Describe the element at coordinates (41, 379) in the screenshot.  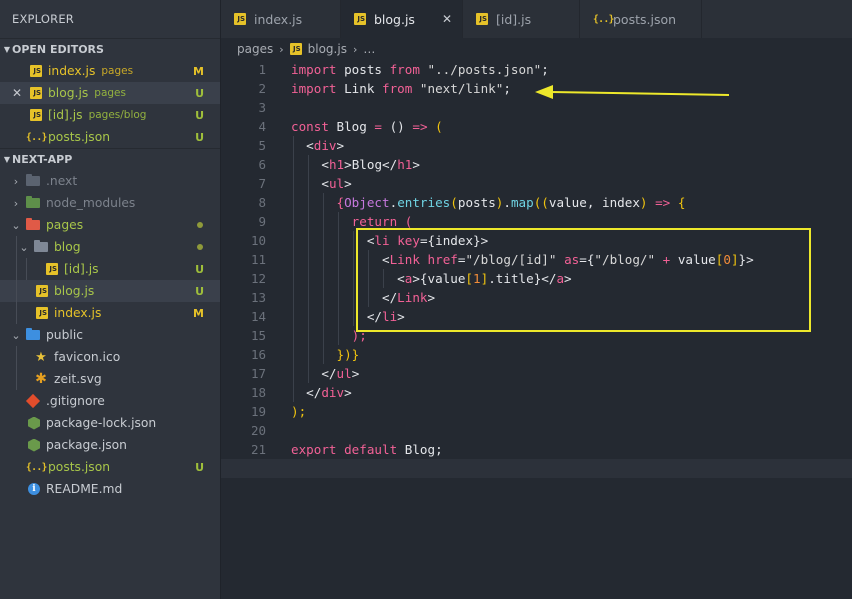
I see `svg-file-icon: ✱` at that location.